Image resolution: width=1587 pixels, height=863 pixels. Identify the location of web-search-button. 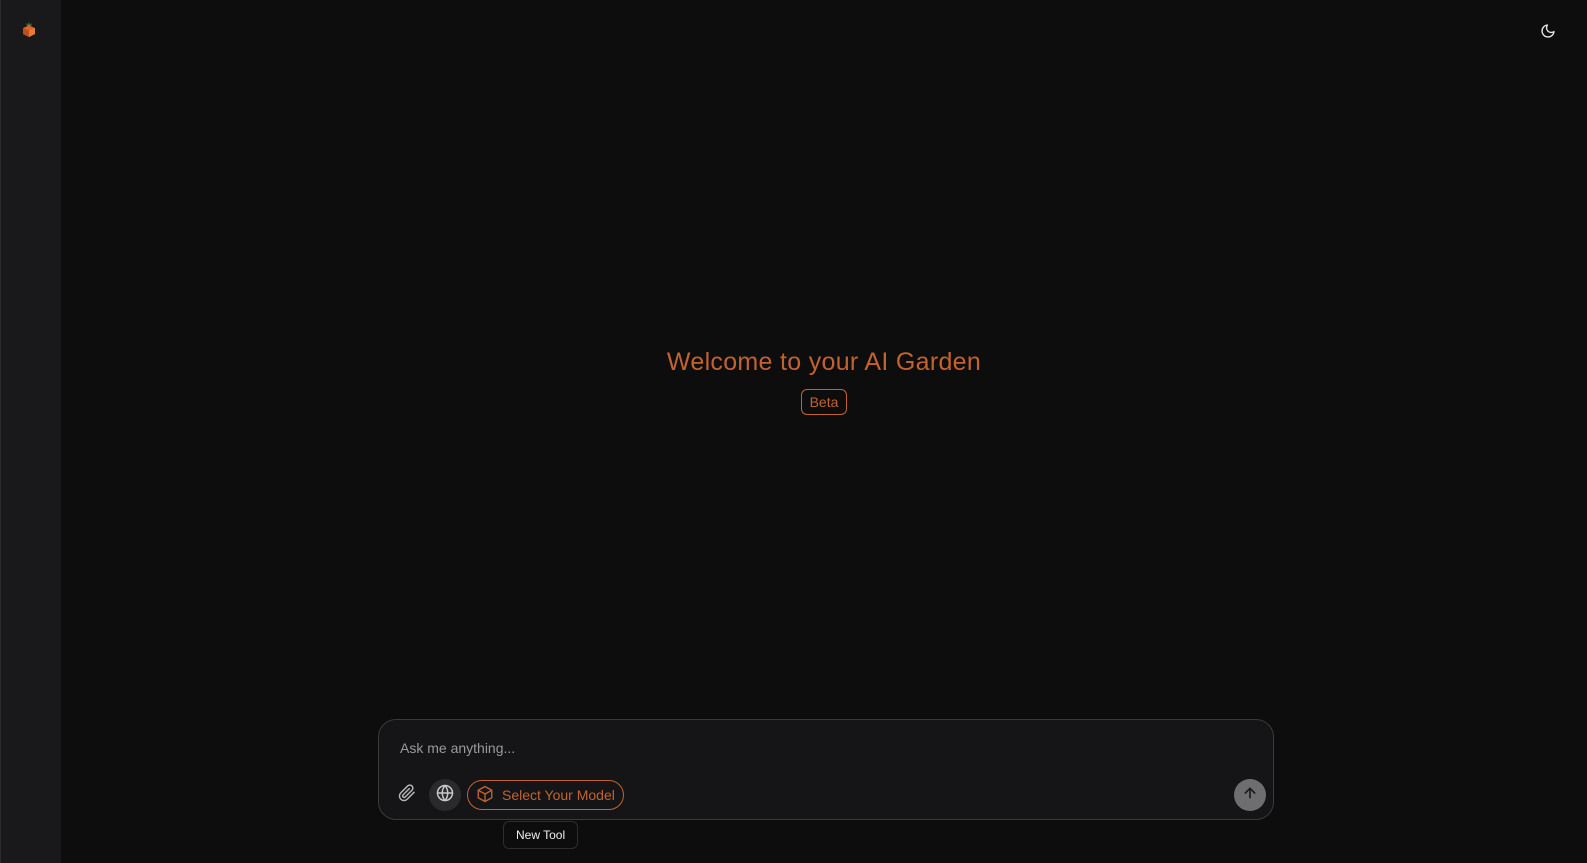
(445, 795).